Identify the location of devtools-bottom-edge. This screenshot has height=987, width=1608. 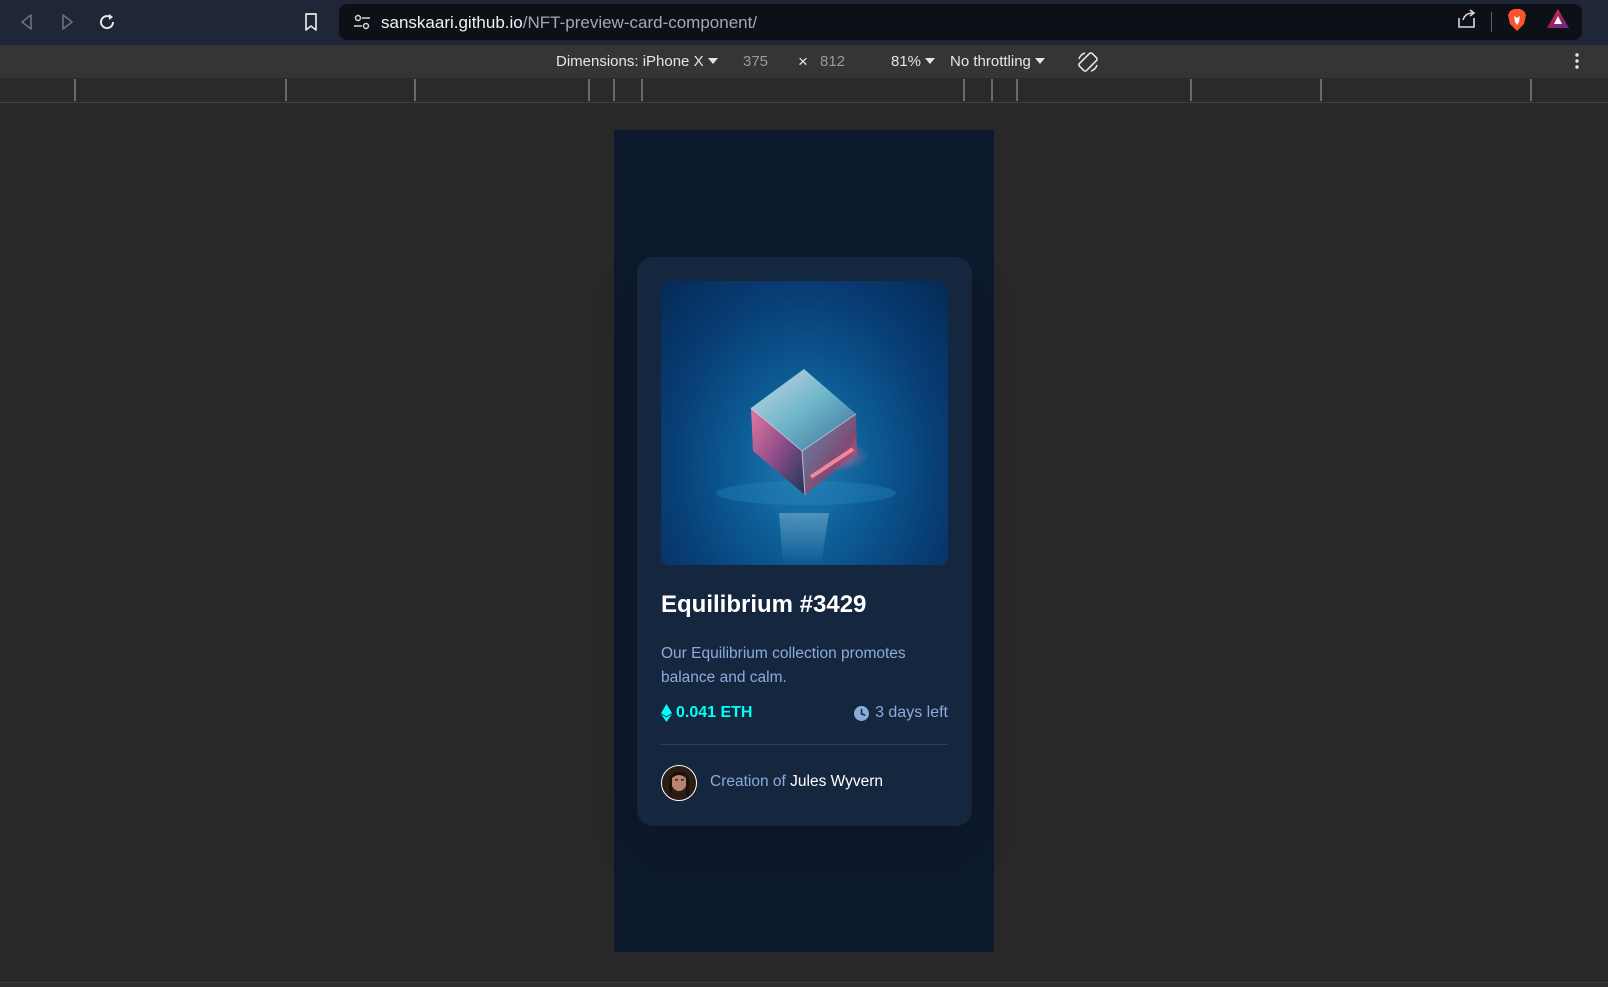
(804, 984).